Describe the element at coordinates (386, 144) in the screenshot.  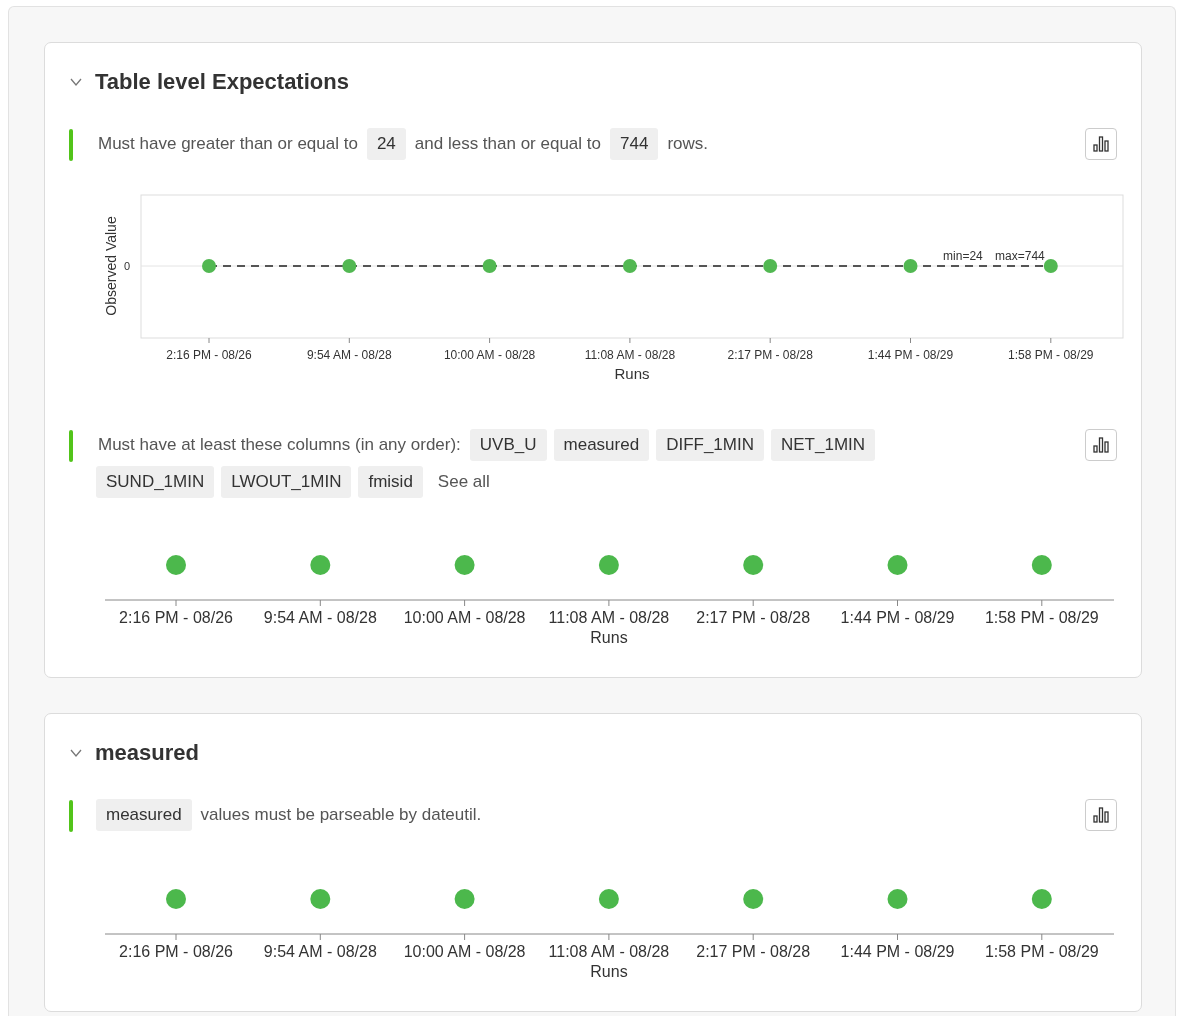
I see `column-tag: 24` at that location.